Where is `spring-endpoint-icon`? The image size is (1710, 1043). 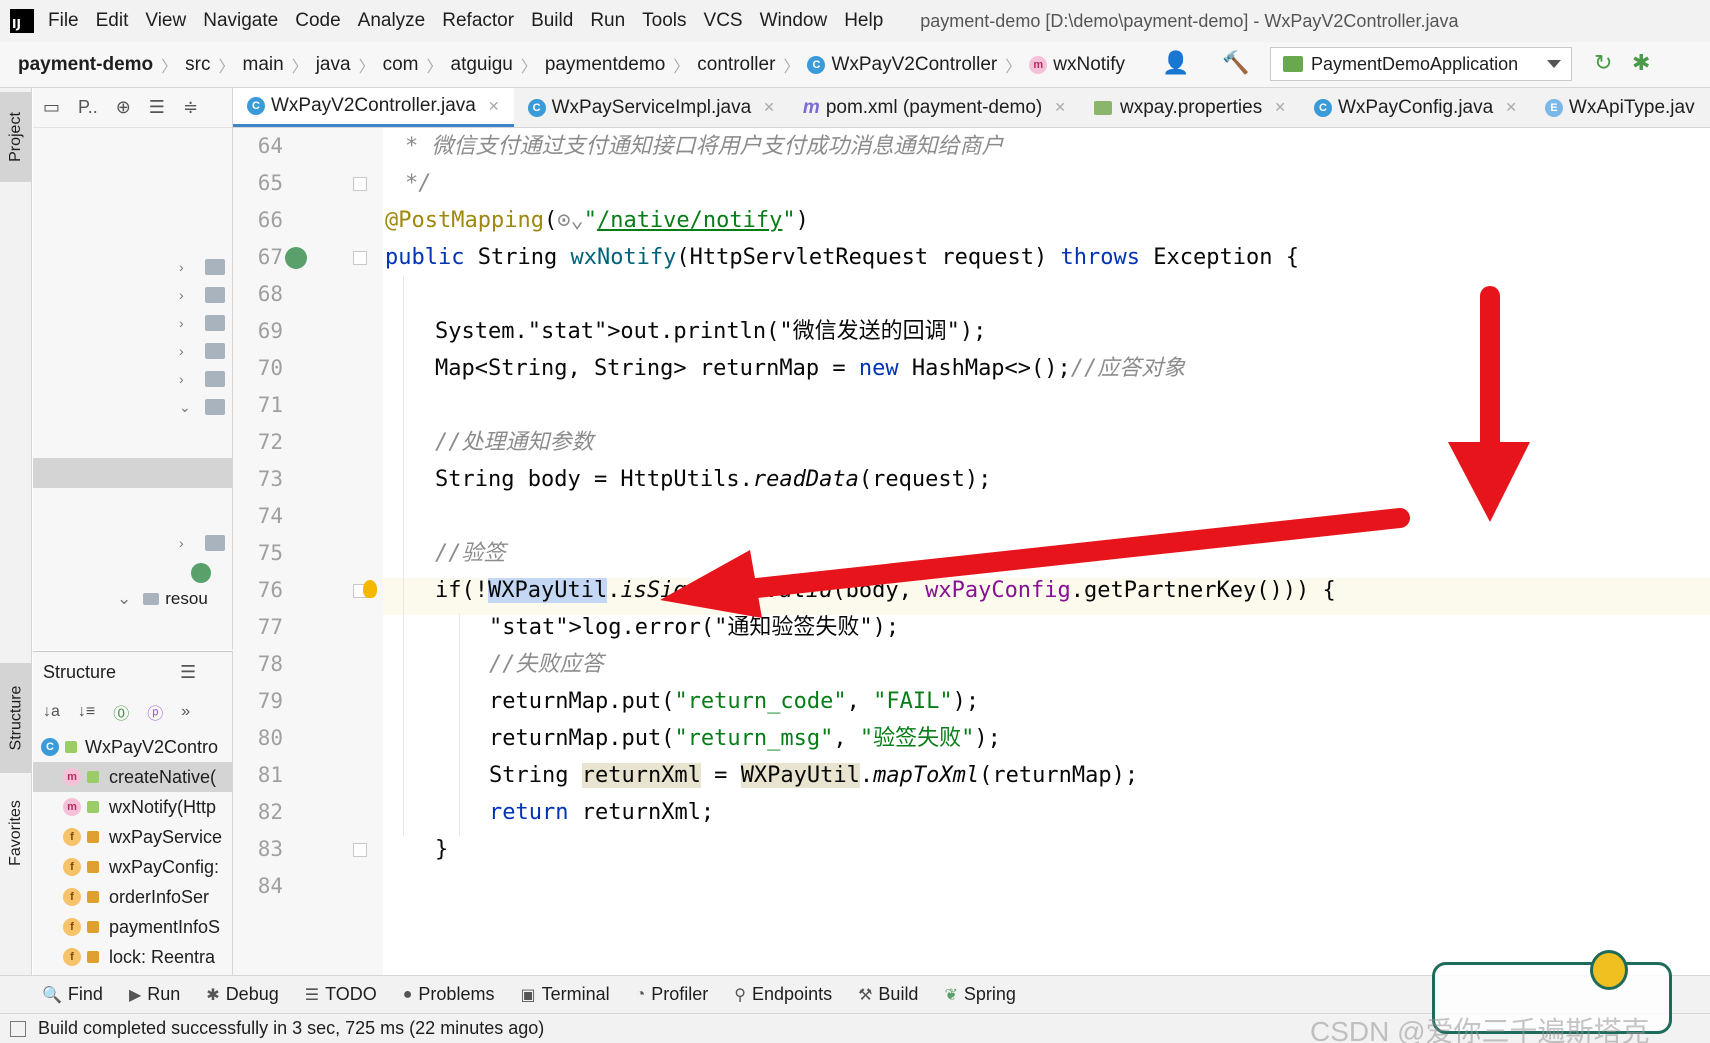
spring-endpoint-icon is located at coordinates (296, 258).